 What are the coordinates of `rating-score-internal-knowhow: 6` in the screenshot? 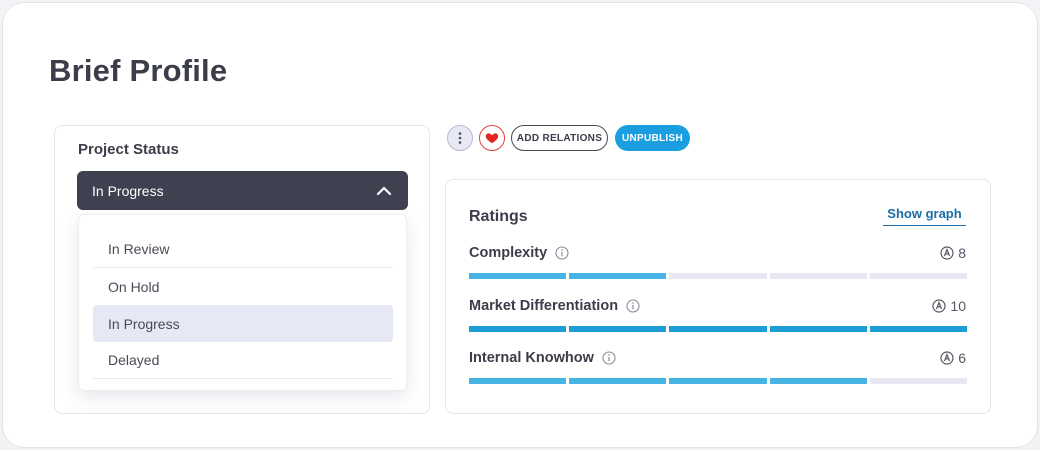 It's located at (953, 358).